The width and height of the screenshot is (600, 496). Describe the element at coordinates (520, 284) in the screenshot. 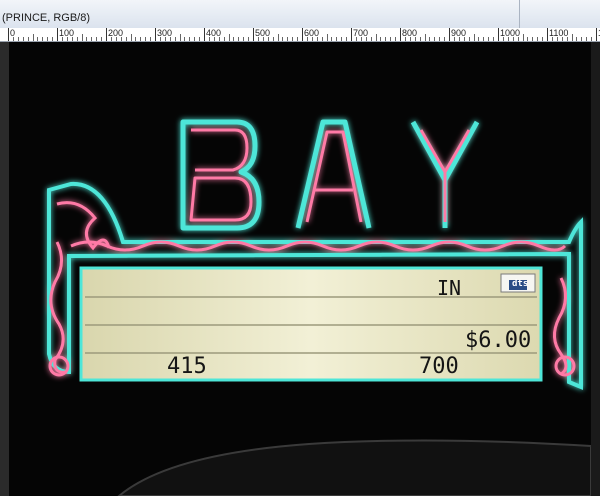

I see `dts-logo: dts` at that location.